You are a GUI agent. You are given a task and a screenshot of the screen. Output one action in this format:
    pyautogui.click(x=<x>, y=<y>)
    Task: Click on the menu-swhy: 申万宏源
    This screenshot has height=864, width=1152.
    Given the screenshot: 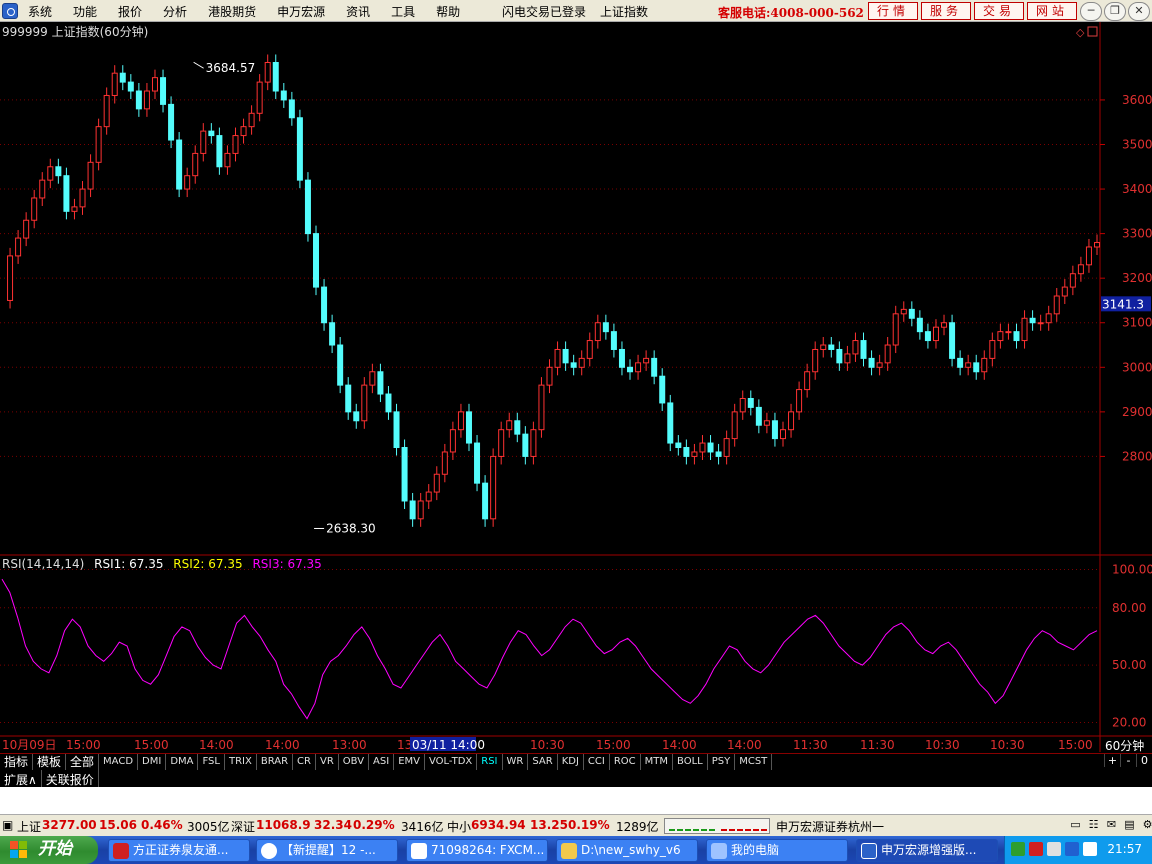 What is the action you would take?
    pyautogui.click(x=301, y=11)
    